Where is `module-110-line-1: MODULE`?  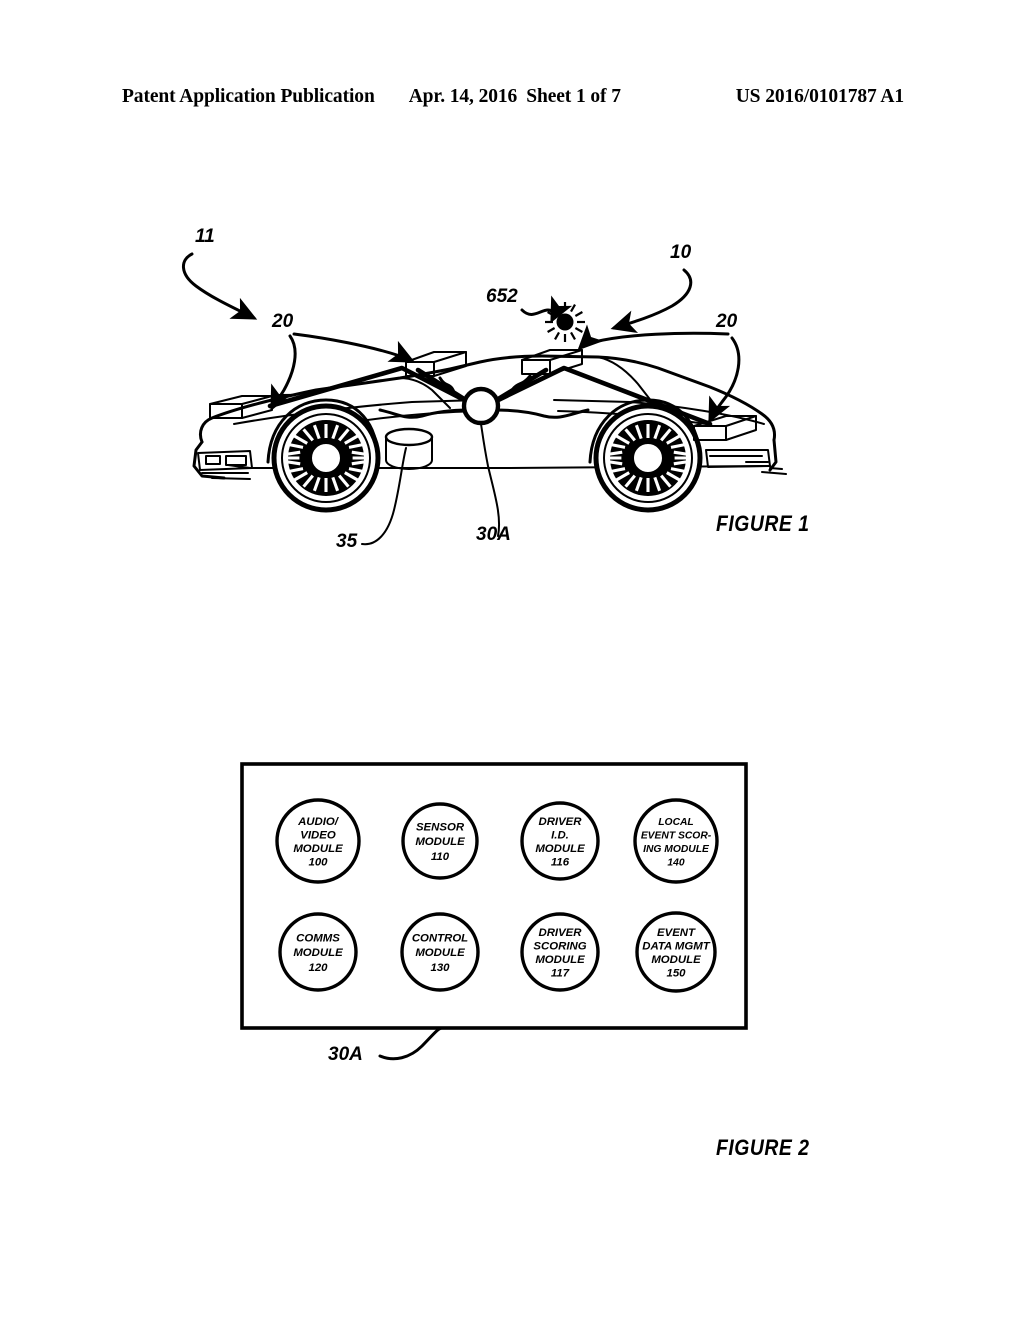 module-110-line-1: MODULE is located at coordinates (440, 842).